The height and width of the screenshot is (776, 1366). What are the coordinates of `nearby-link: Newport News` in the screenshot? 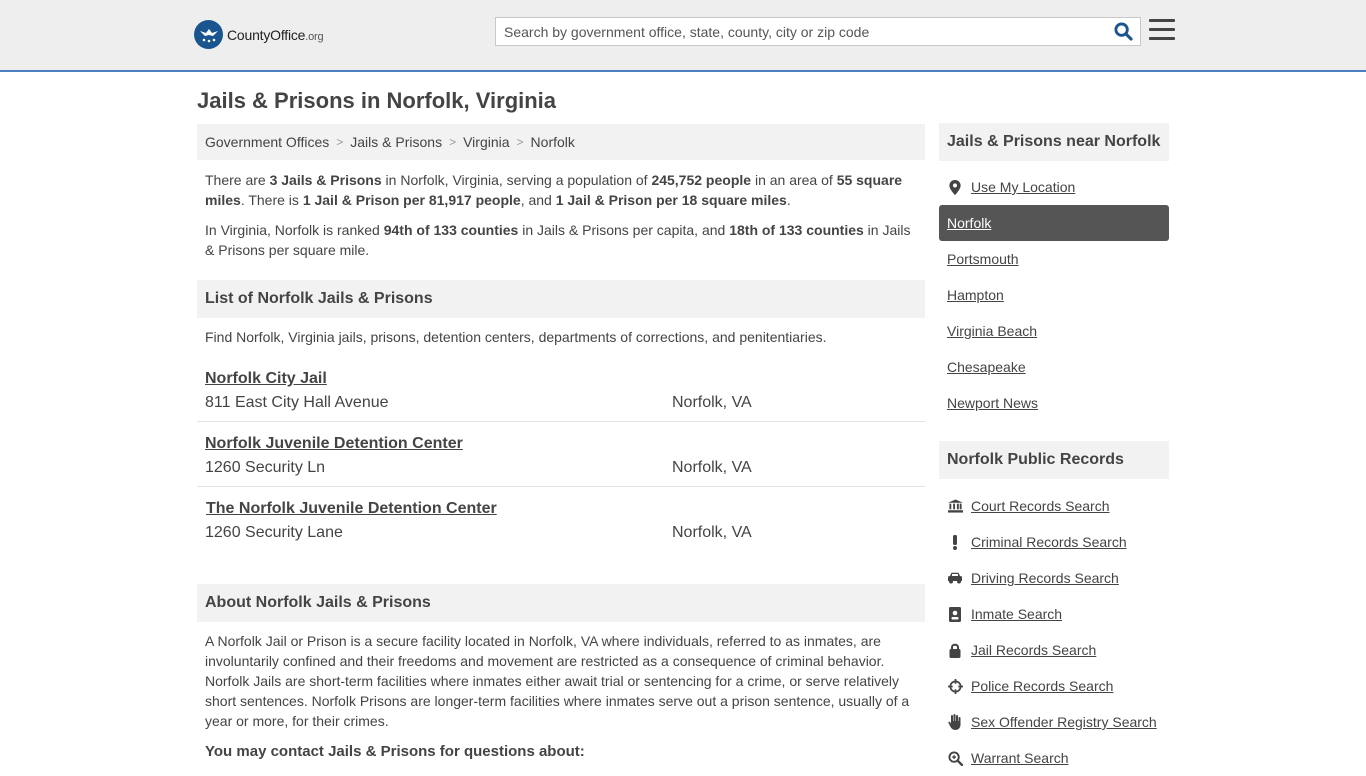 It's located at (992, 403).